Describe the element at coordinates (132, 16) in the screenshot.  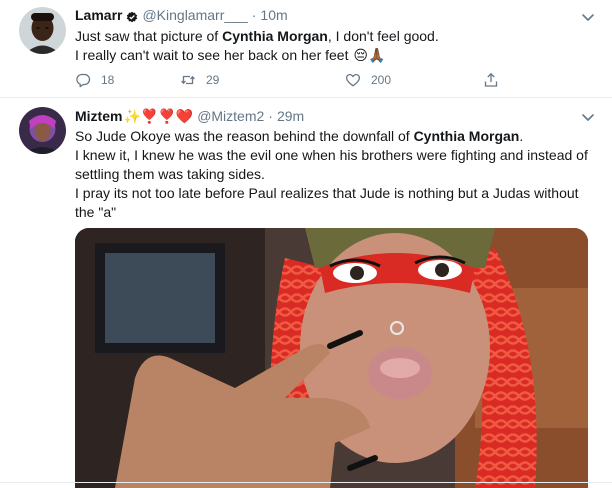
I see `verified-badge-icon` at that location.